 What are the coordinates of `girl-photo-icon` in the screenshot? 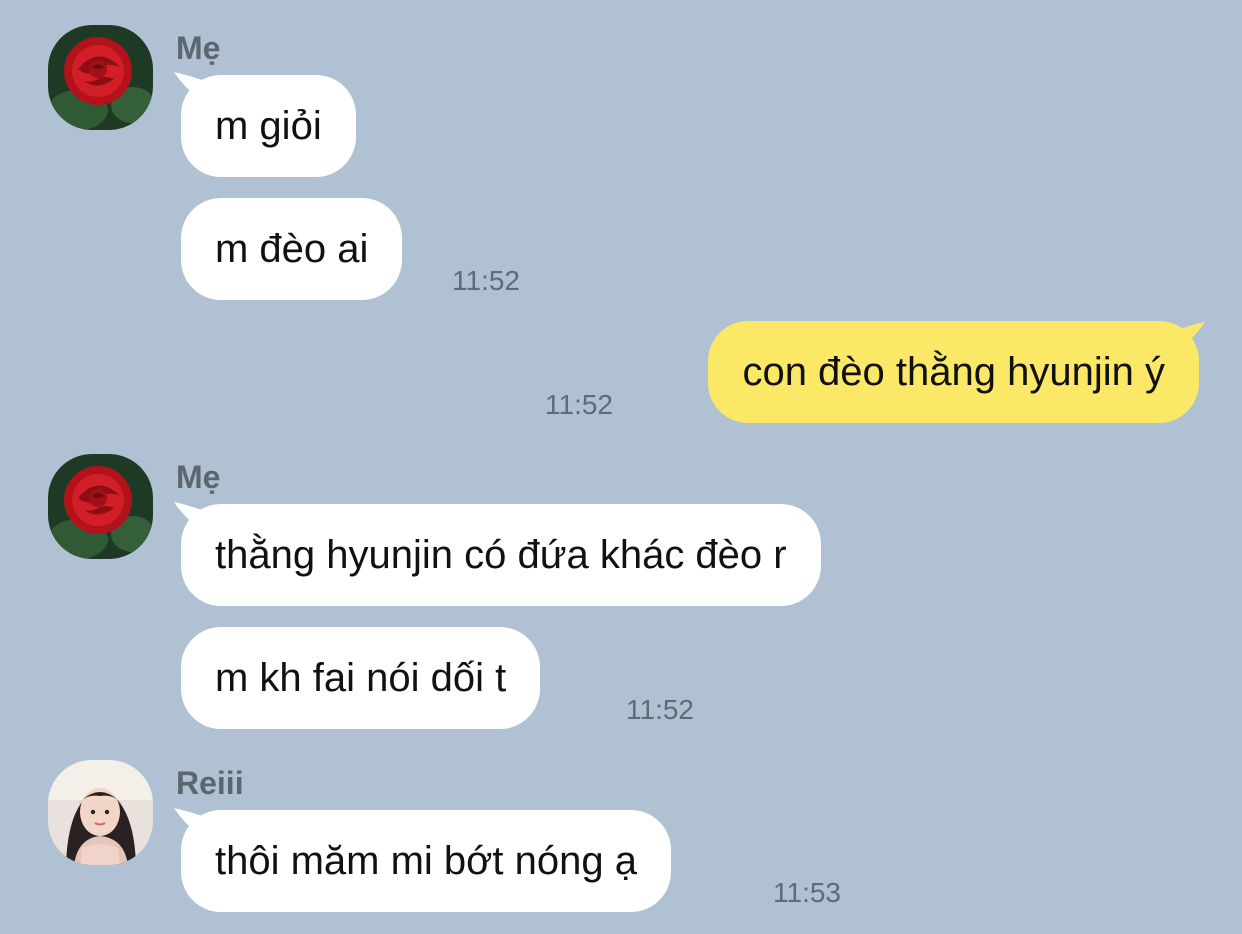 It's located at (100, 812).